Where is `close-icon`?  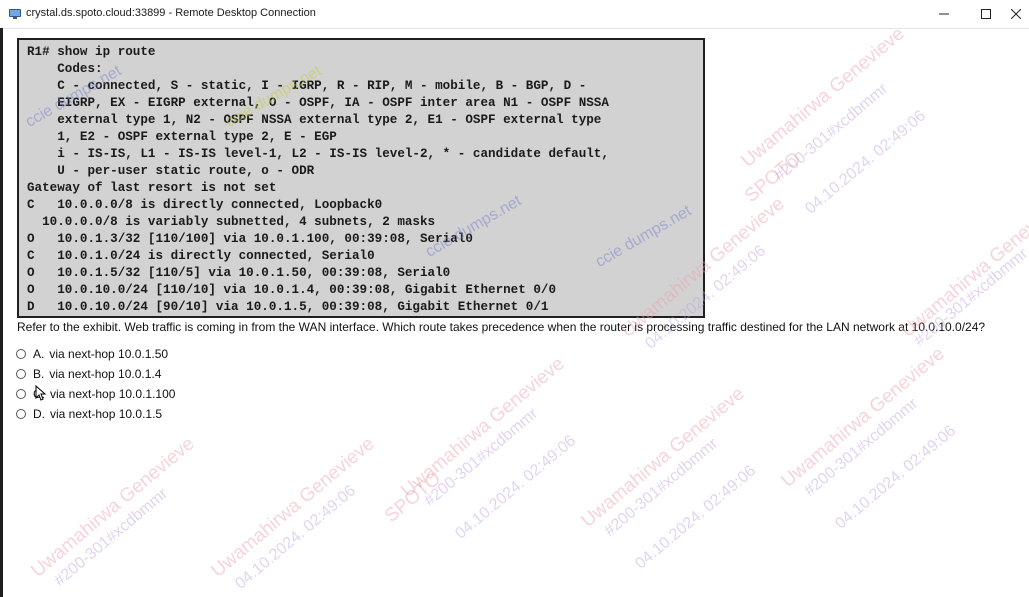
close-icon is located at coordinates (1015, 14).